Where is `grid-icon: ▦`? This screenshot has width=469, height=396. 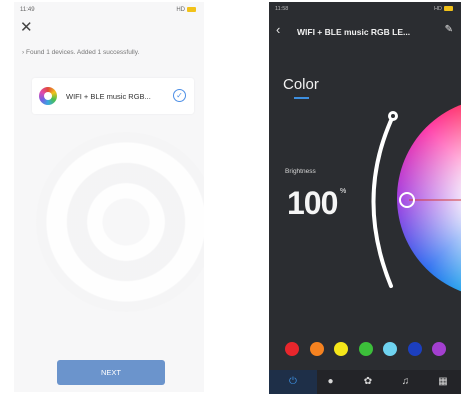
grid-icon: ▦ is located at coordinates (443, 381).